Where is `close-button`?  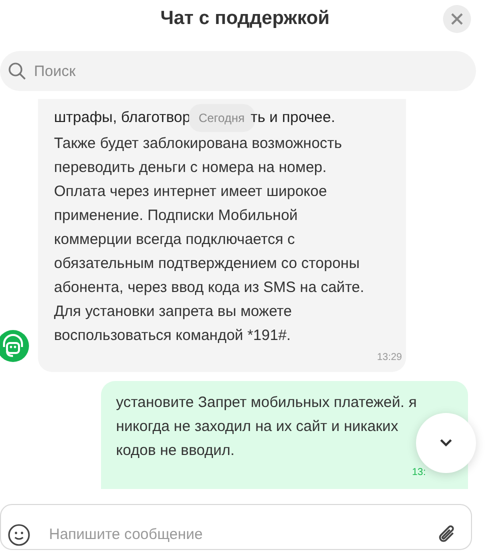 close-button is located at coordinates (457, 19).